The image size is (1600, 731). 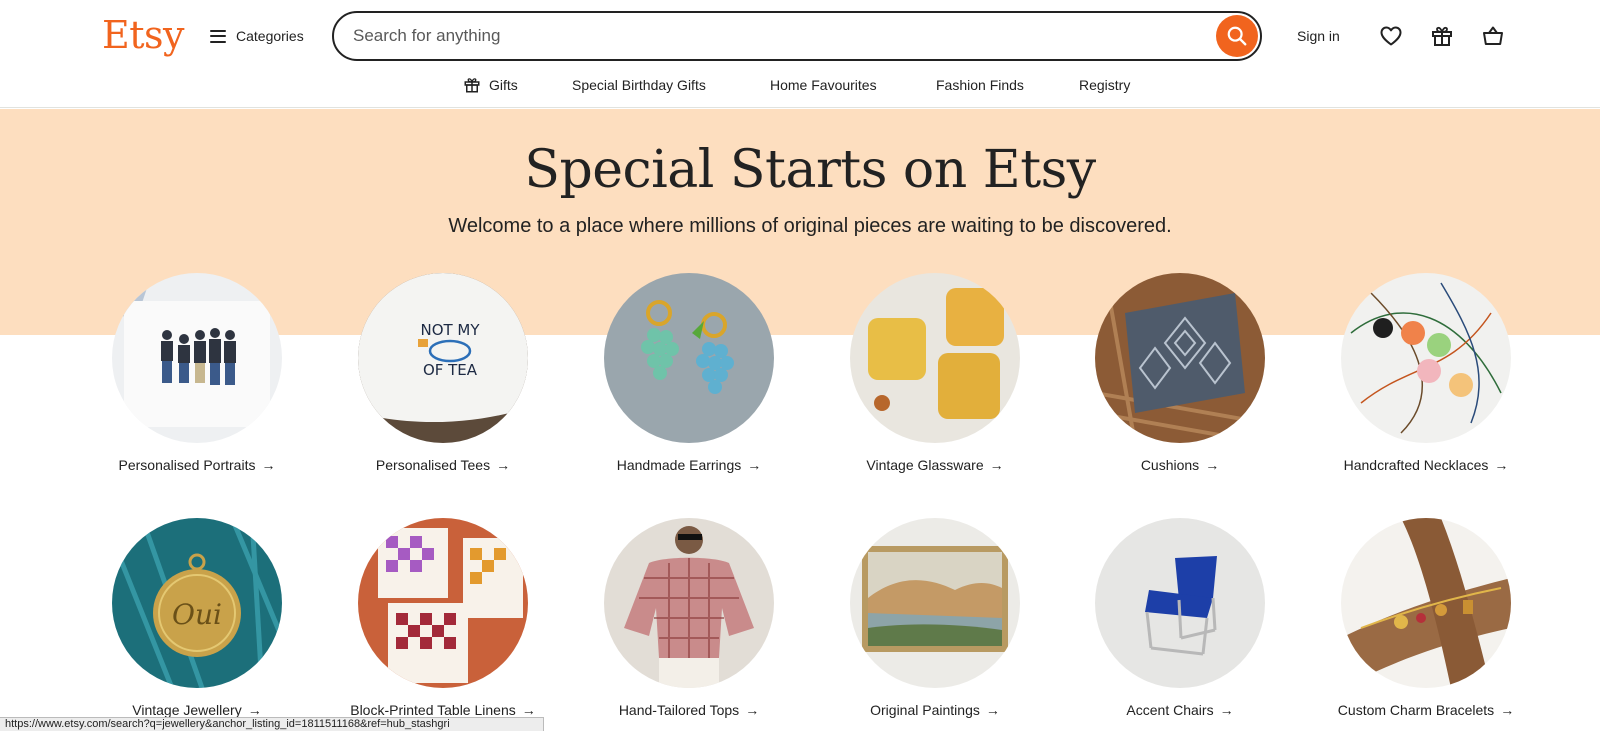 I want to click on subnav-item-special-birthday-gifts: Special Birthday Gifts, so click(x=639, y=85).